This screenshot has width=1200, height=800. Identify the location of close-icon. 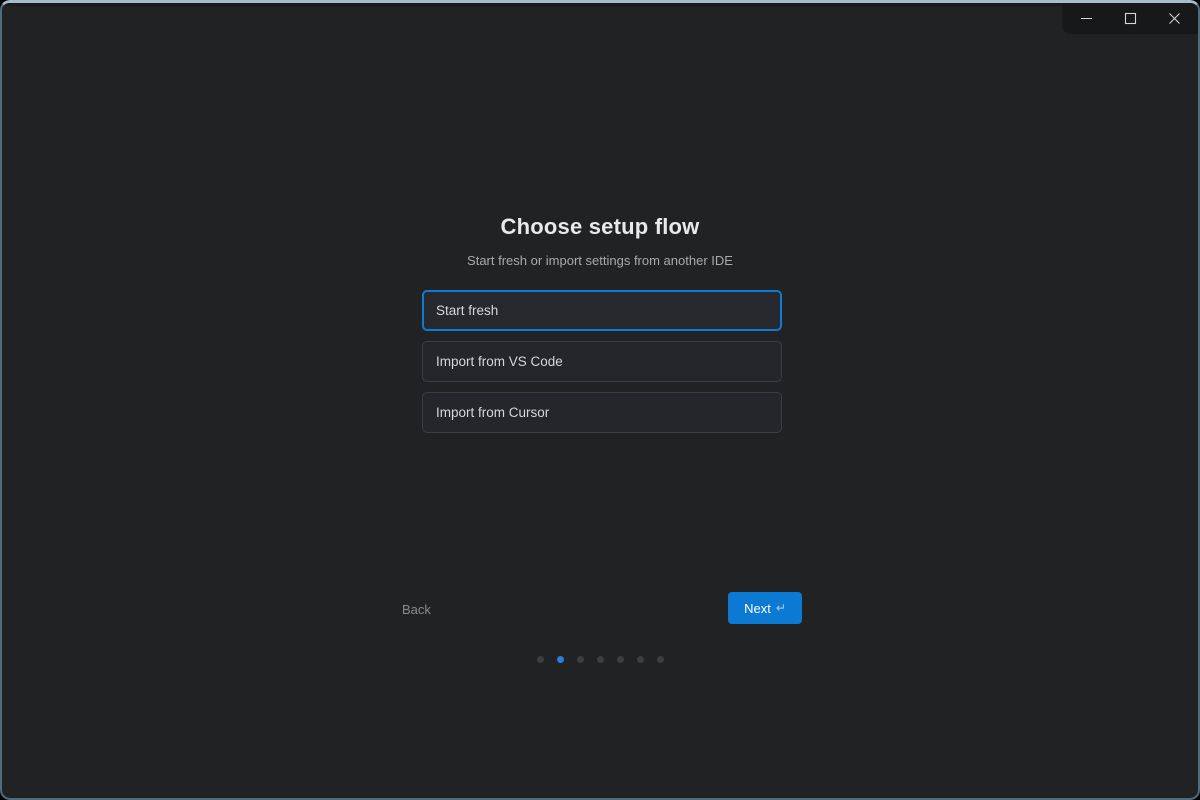
(1174, 18).